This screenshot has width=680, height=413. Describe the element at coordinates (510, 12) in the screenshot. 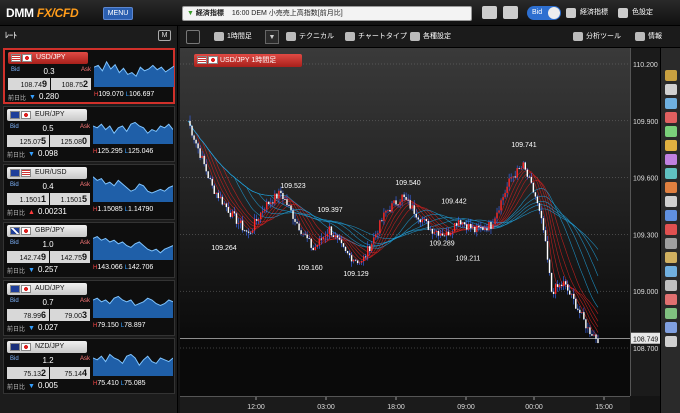

I see `camera-icon` at that location.